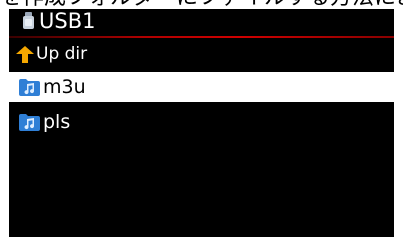  What do you see at coordinates (201, 22) in the screenshot?
I see `title-bar: USB1` at bounding box center [201, 22].